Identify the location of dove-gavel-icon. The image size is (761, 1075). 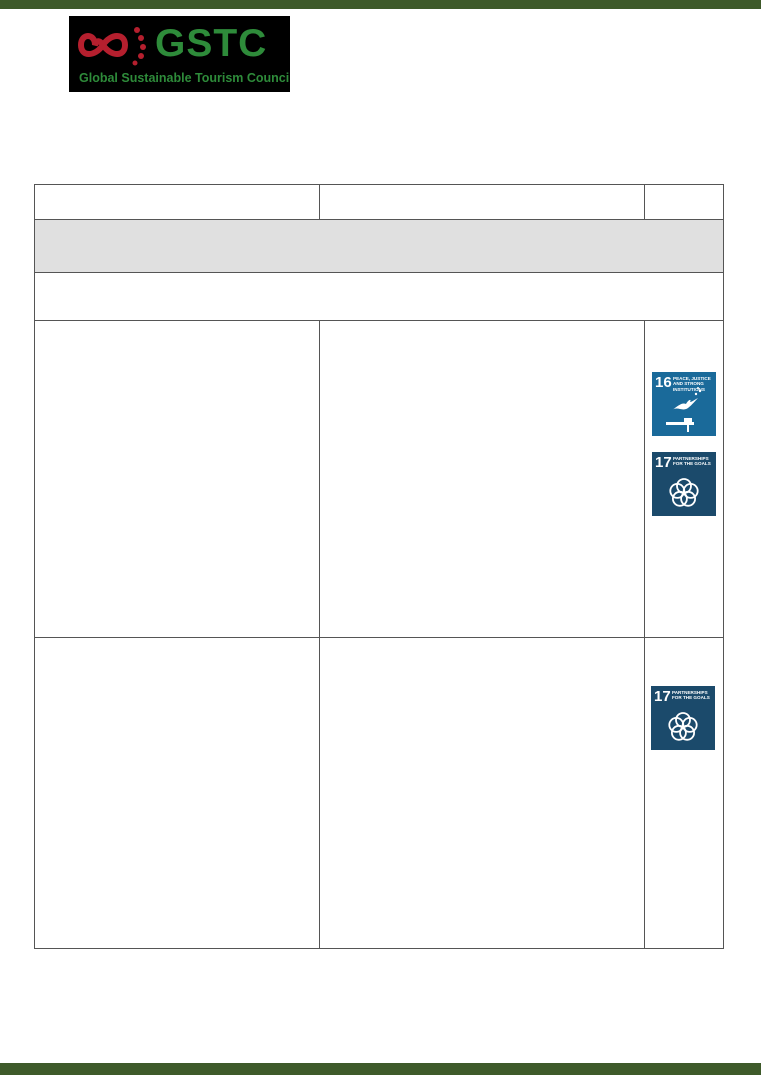
(684, 409).